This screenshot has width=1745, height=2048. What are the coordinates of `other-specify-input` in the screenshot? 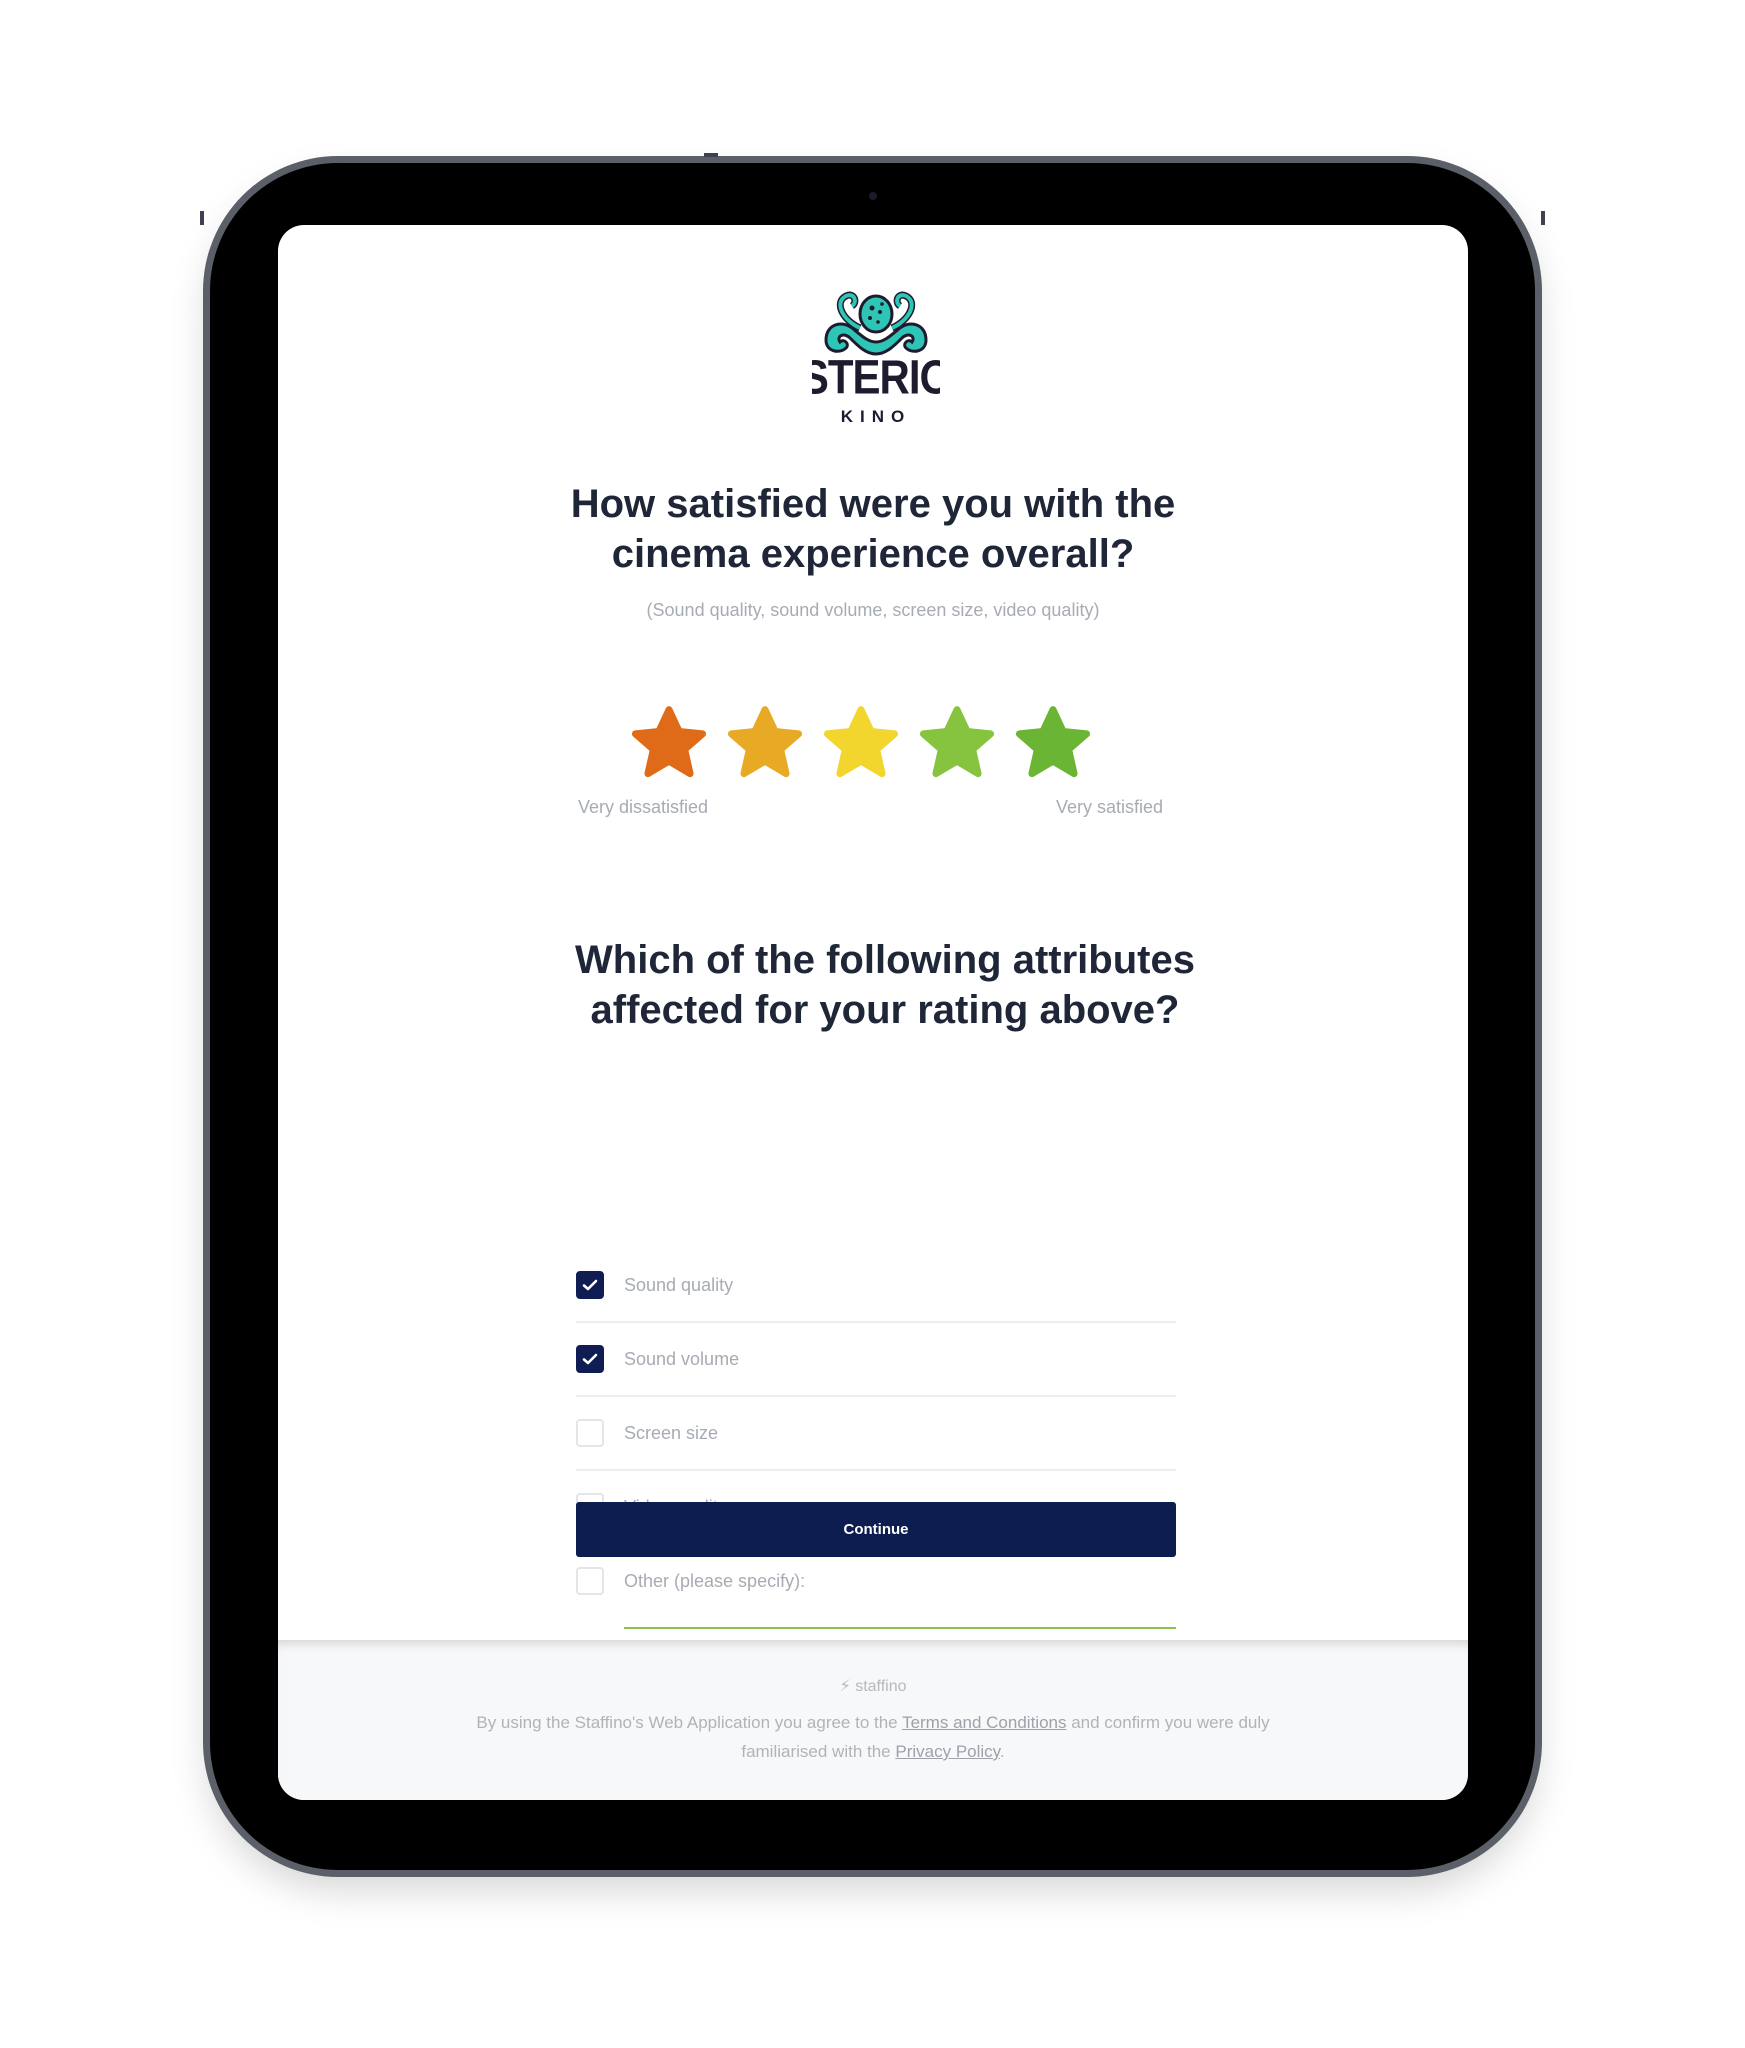 It's located at (900, 1628).